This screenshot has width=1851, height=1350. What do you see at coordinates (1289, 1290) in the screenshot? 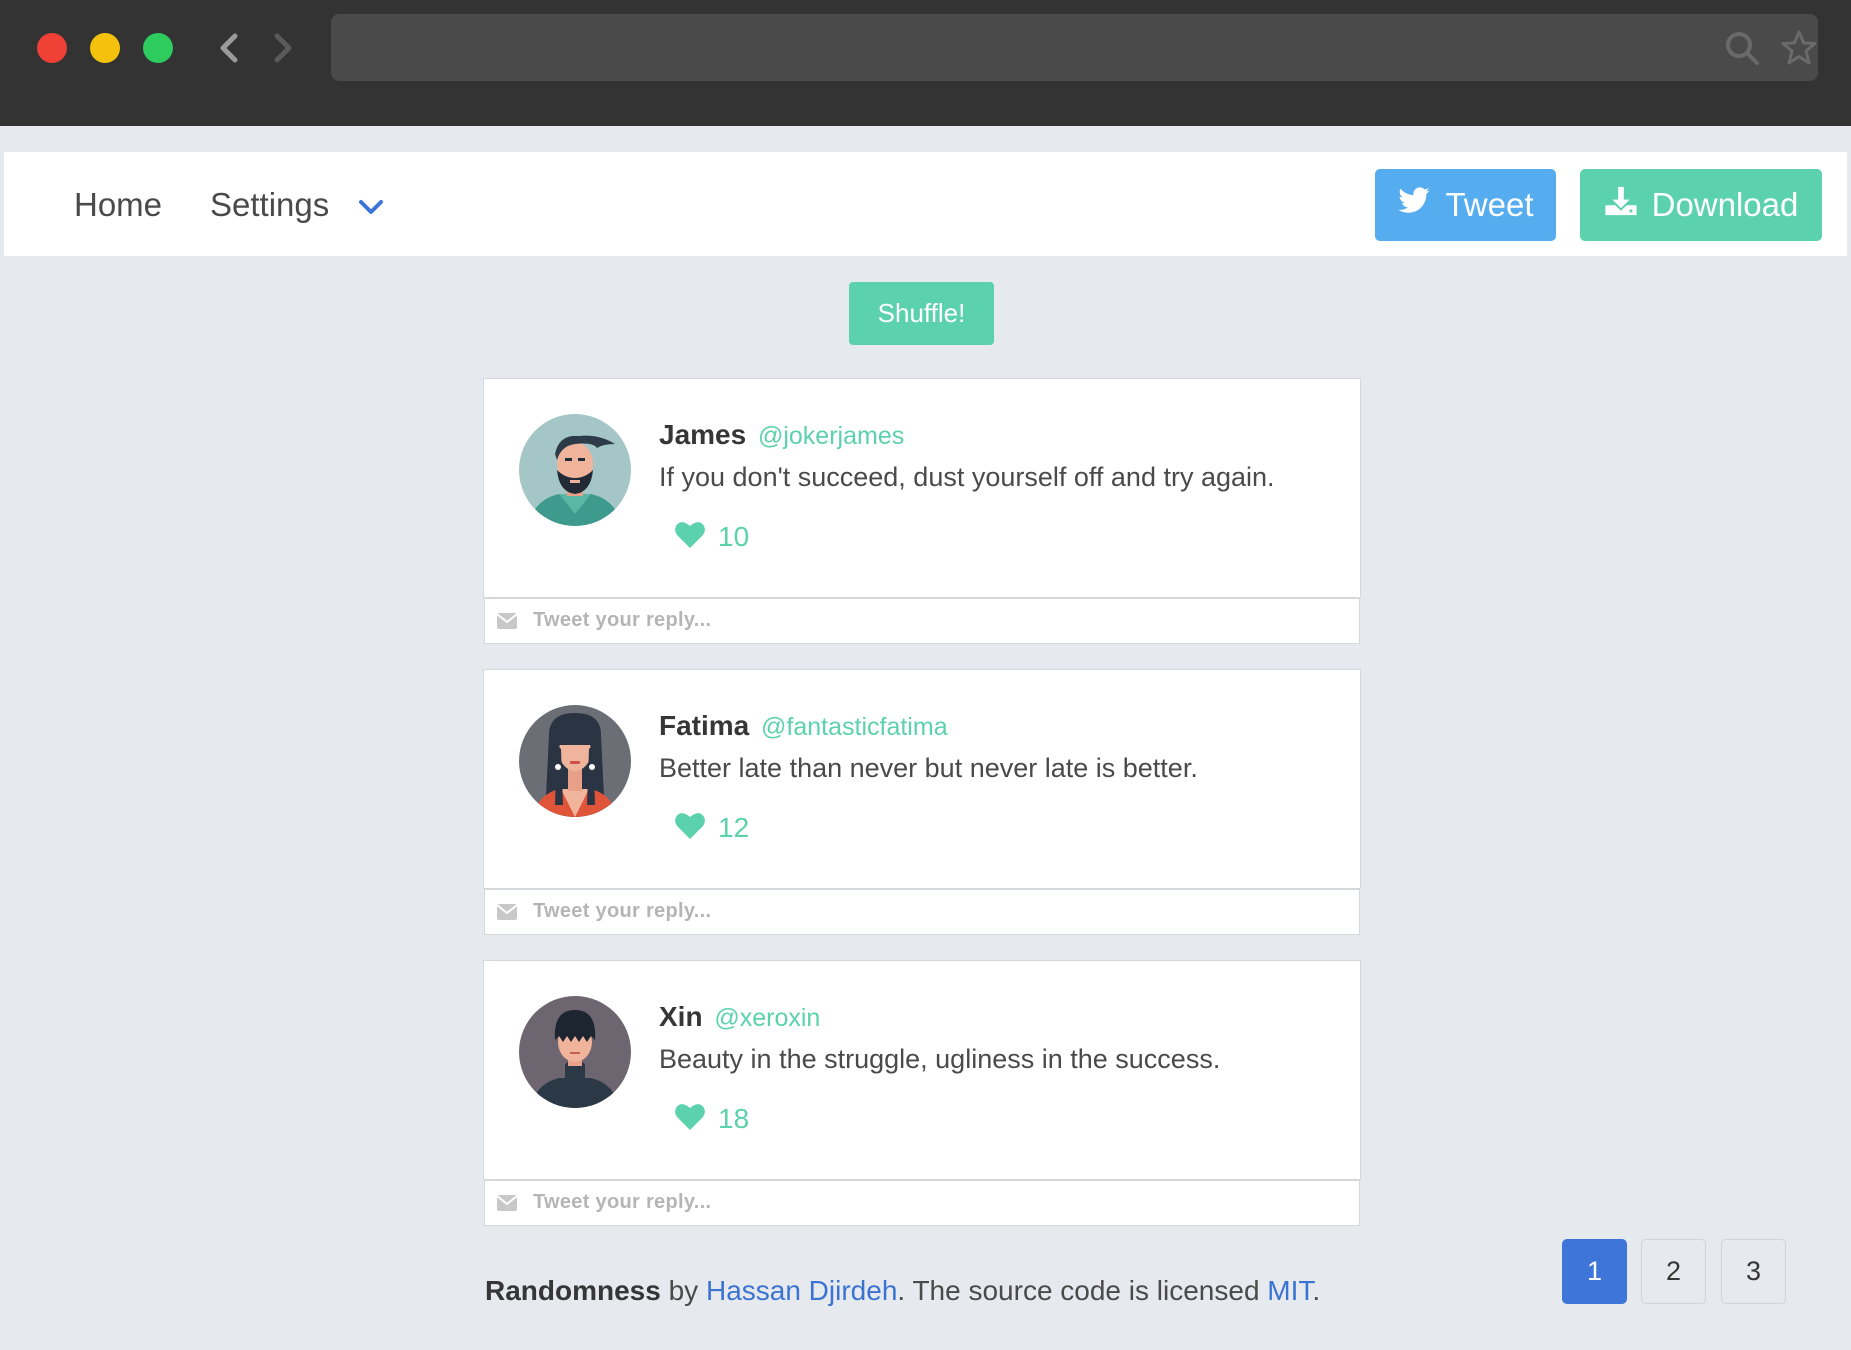
I see `footer-license-link: MIT` at bounding box center [1289, 1290].